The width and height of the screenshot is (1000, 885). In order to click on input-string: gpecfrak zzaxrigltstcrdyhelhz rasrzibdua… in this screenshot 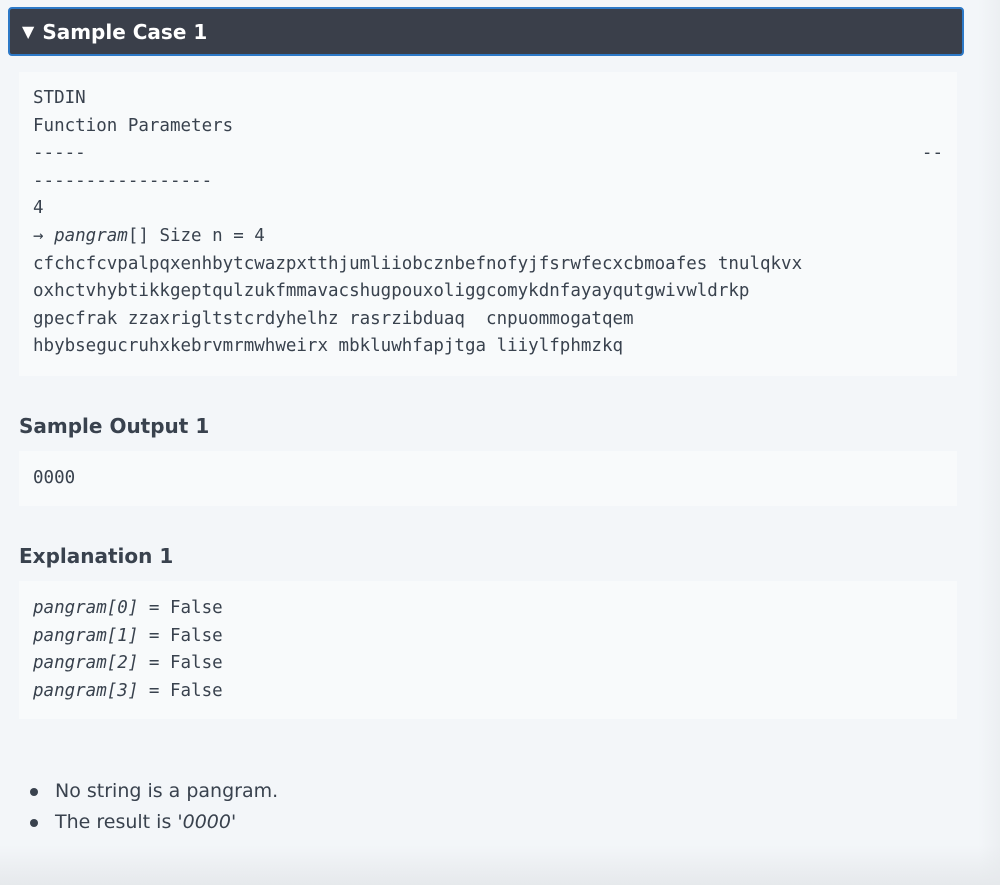, I will do `click(333, 318)`.